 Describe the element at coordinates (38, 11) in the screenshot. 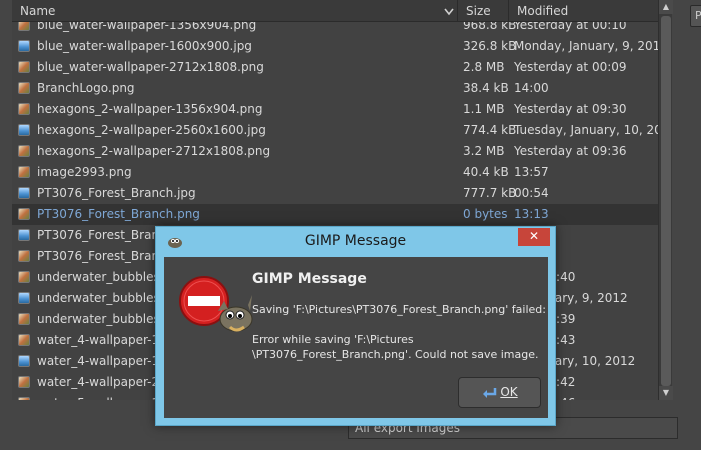

I see `column-name-label: Name` at that location.